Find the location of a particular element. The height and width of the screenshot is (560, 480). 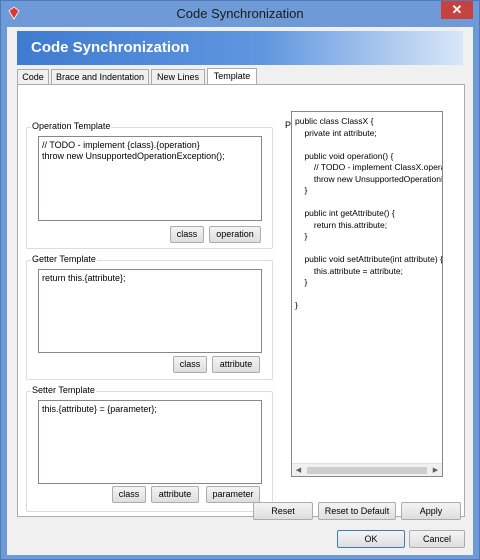

getter-class-button: class is located at coordinates (190, 364).